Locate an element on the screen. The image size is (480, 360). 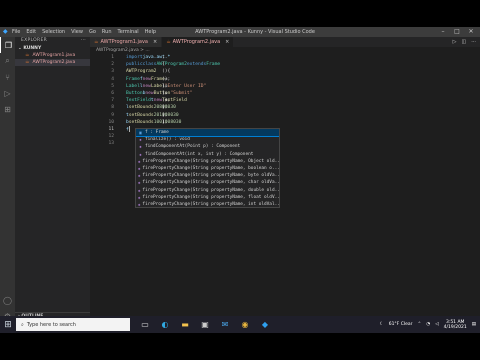
menu-bar: File Edit Selection View Go Run Terminal Help is located at coordinates (84, 32).